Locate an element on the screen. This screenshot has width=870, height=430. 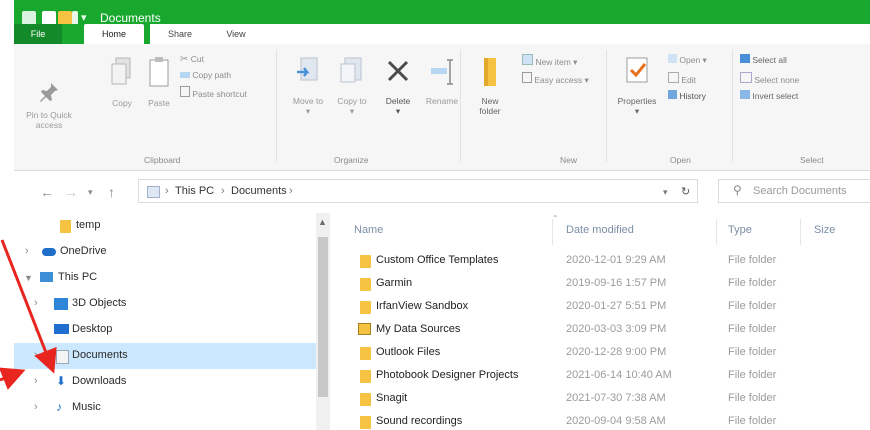
recent-locations-chevron-icon: ▾ is located at coordinates (90, 192).